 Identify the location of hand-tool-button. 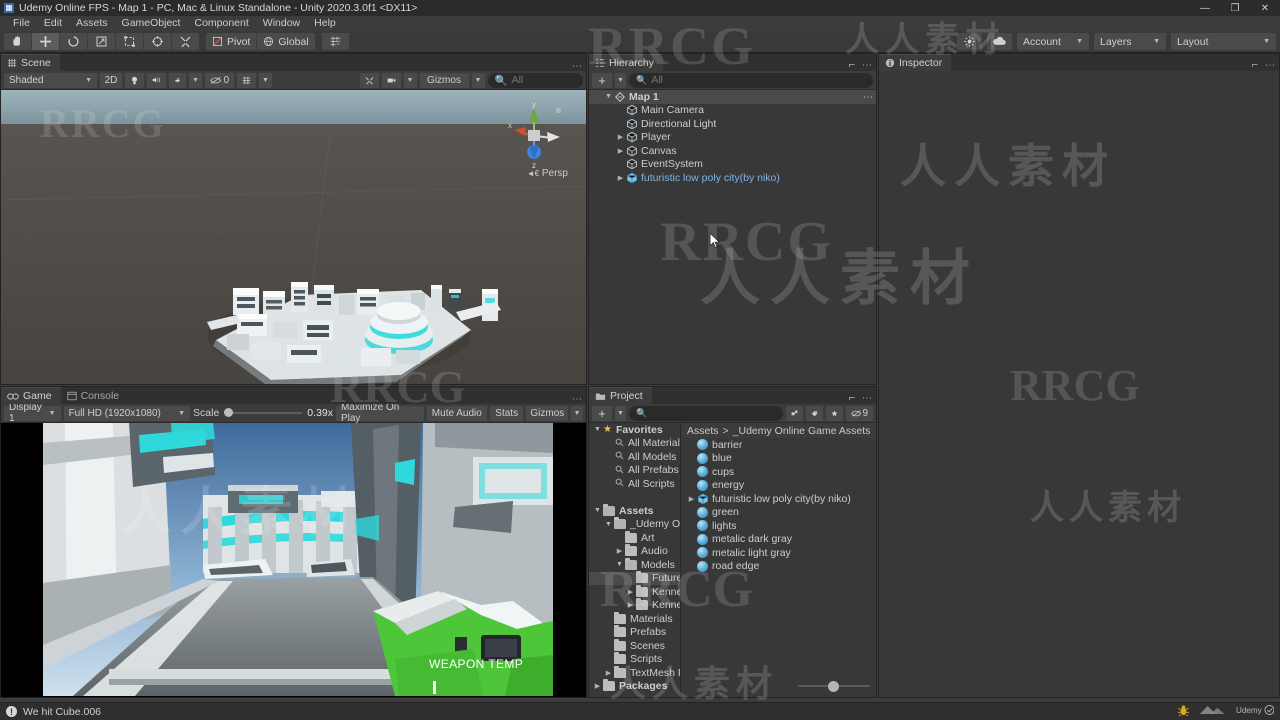
(17, 41).